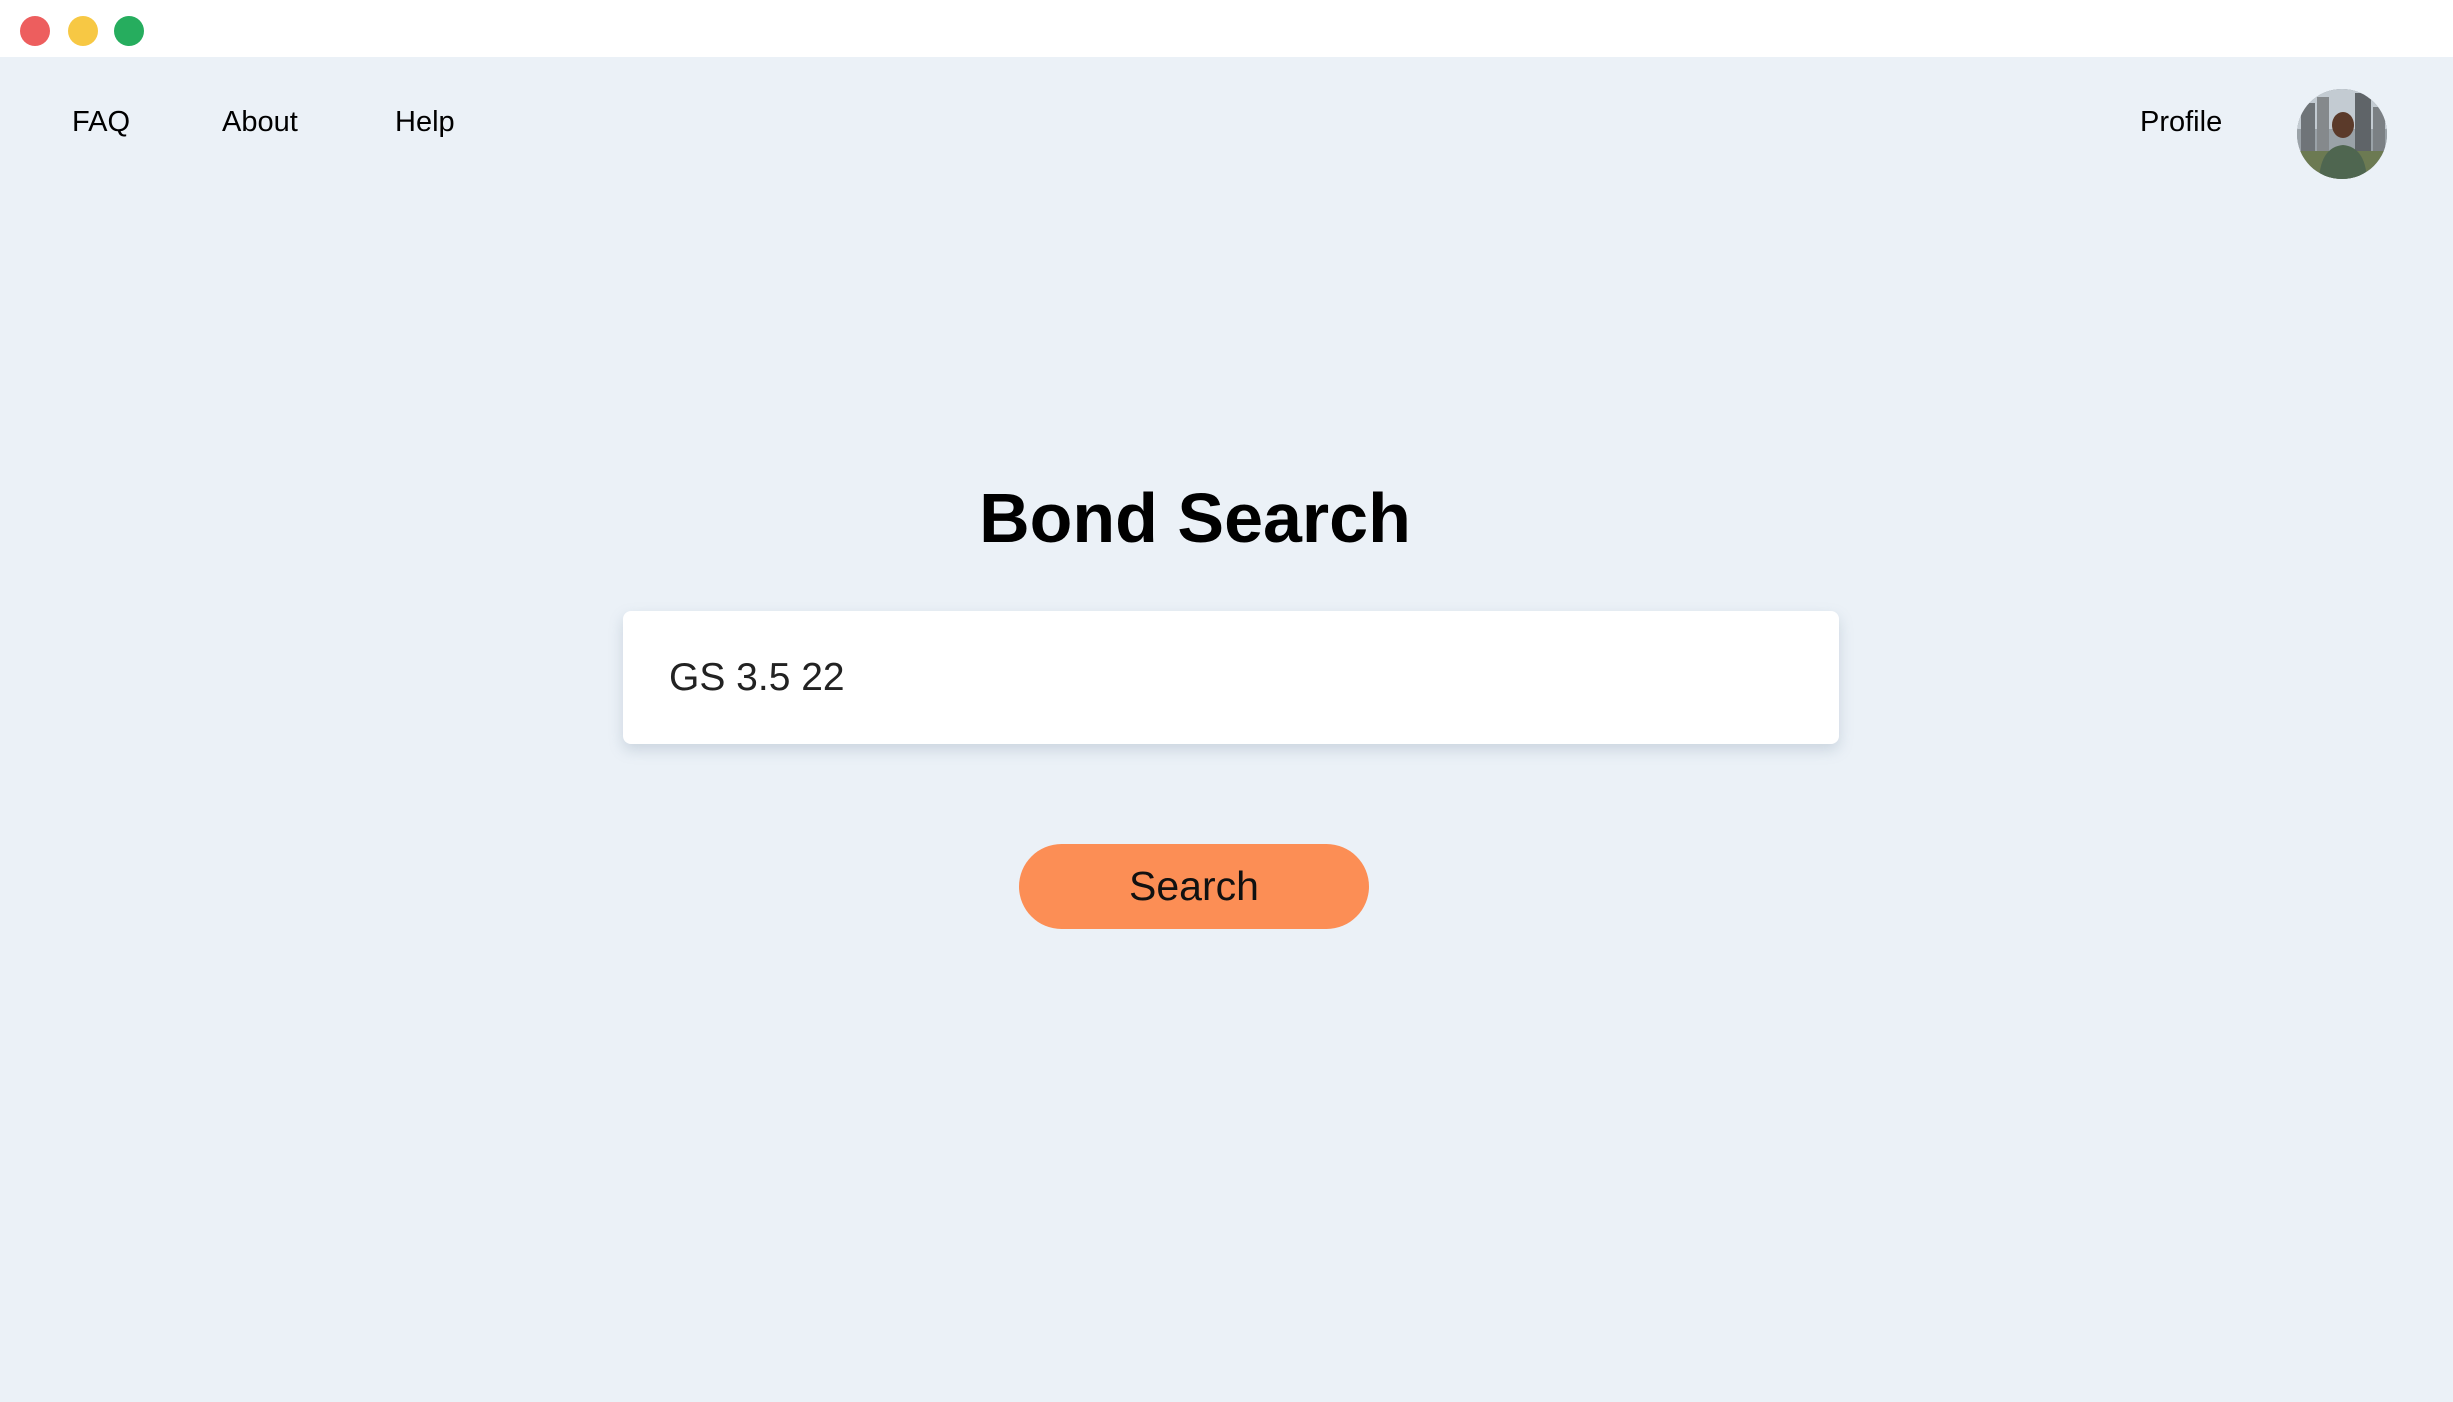  I want to click on avatar-photo-icon, so click(2342, 134).